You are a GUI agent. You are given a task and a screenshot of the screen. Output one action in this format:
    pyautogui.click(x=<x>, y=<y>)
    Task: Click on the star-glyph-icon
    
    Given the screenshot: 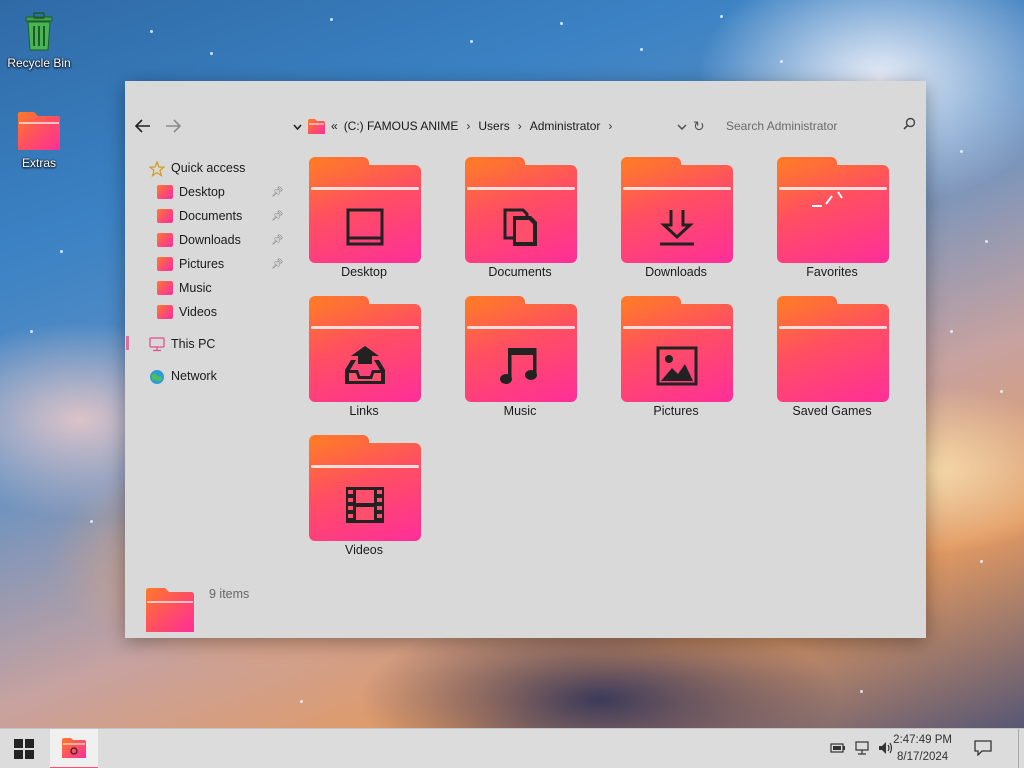 What is the action you would take?
    pyautogui.click(x=833, y=199)
    